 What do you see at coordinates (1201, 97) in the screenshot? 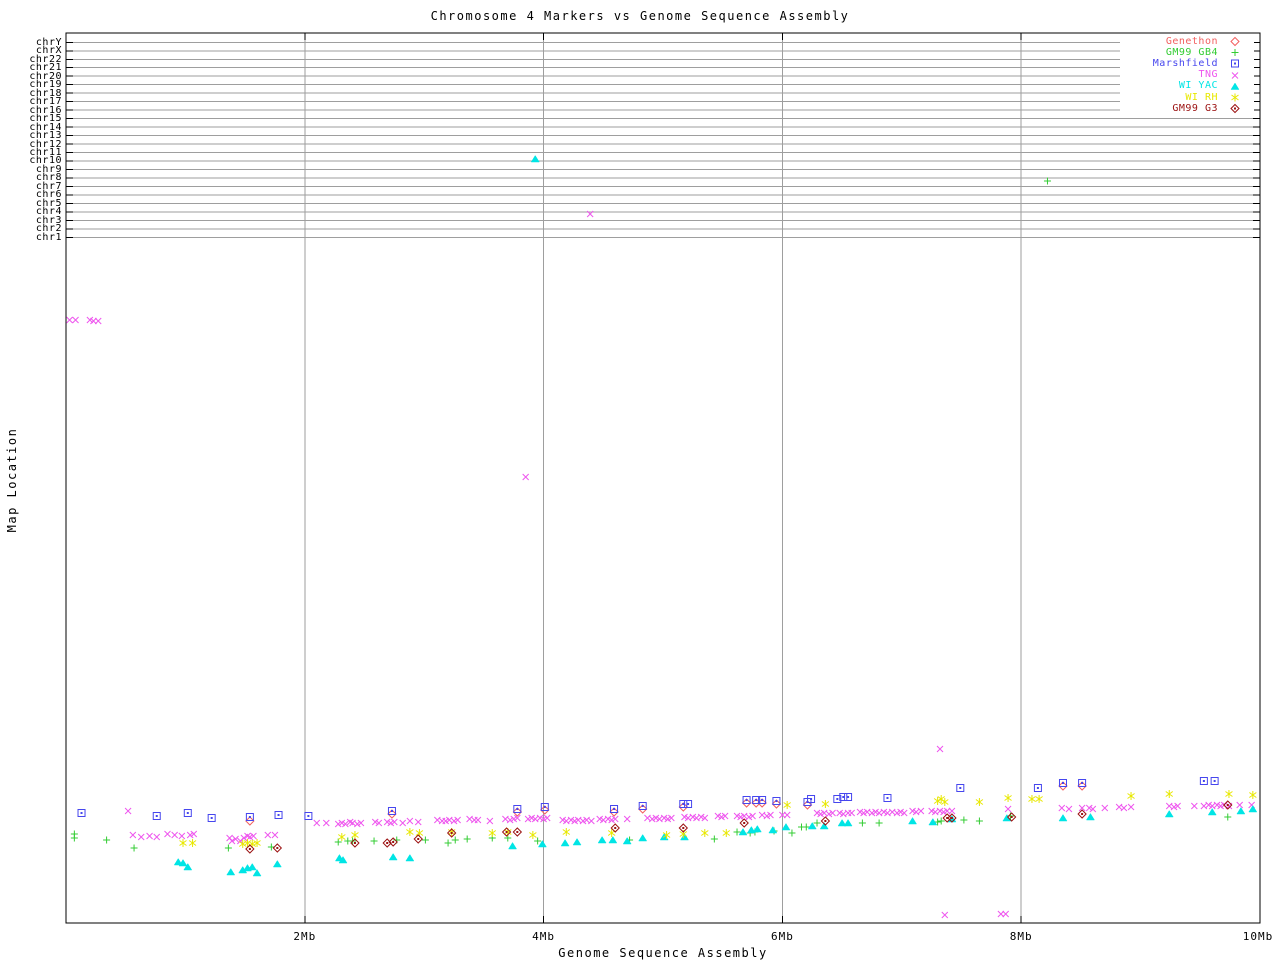
I see `legend-label: WI RH` at bounding box center [1201, 97].